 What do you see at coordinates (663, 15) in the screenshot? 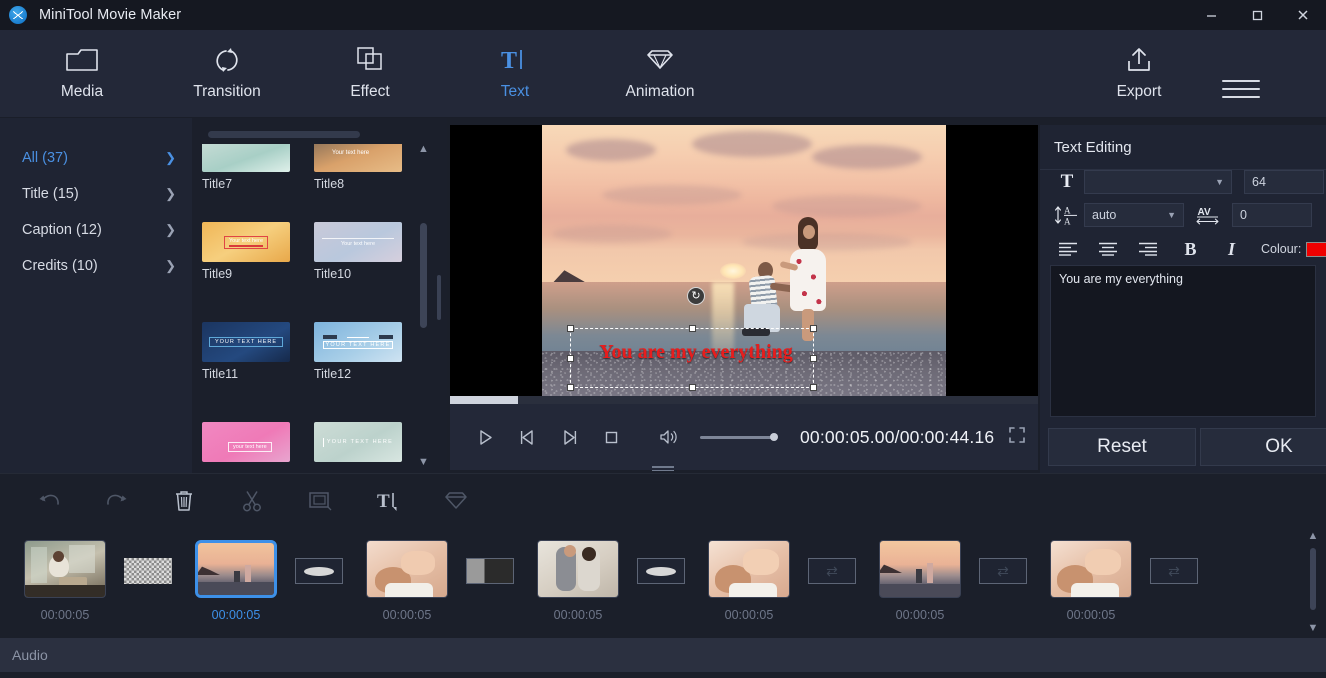
I see `title-bar: MiniTool Movie Maker` at bounding box center [663, 15].